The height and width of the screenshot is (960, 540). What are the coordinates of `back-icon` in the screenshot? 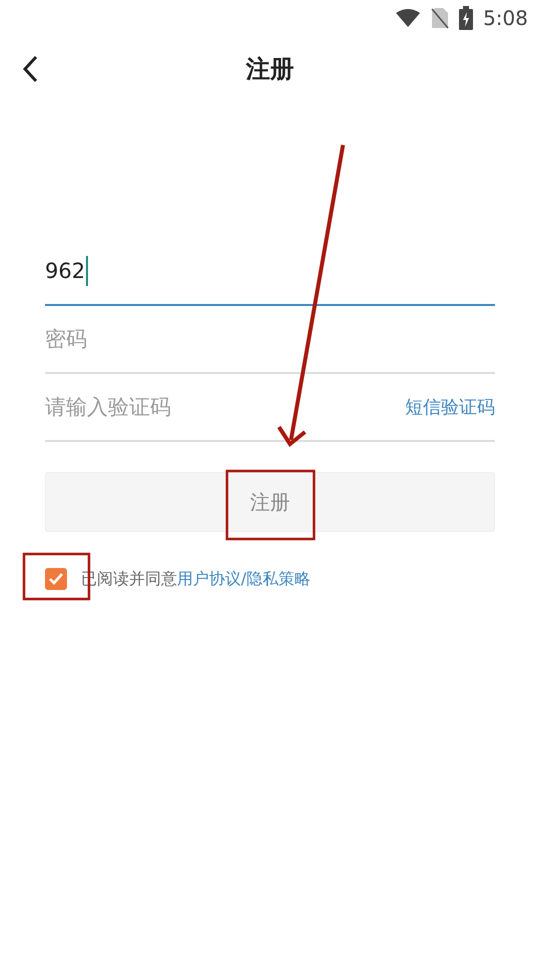 It's located at (30, 69).